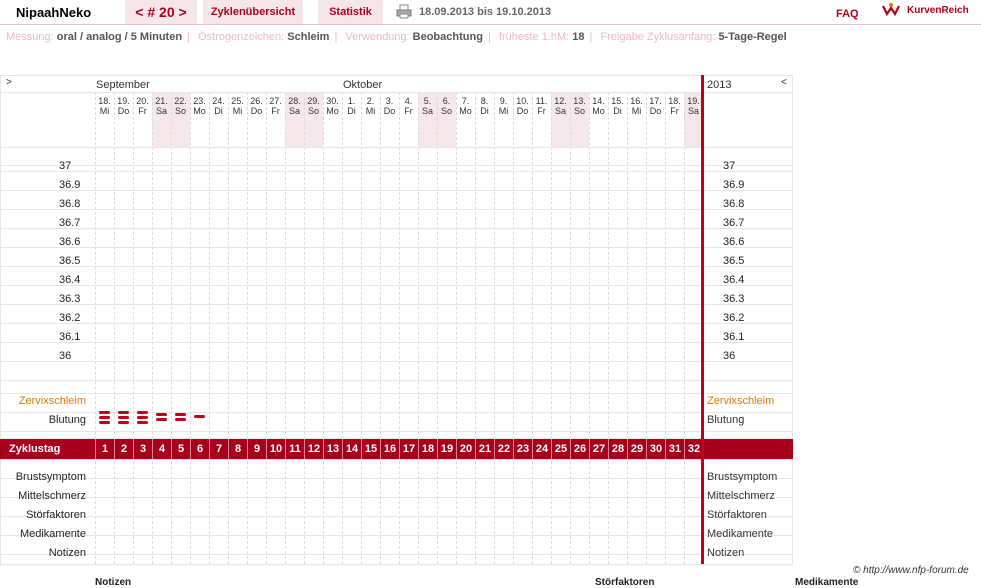 The height and width of the screenshot is (588, 981). What do you see at coordinates (142, 101) in the screenshot?
I see `day-date: 20.` at bounding box center [142, 101].